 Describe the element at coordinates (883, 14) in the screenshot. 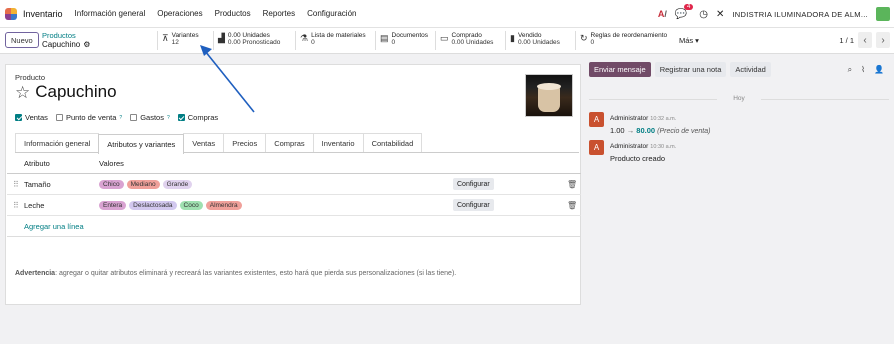

I see `user-avatar` at that location.